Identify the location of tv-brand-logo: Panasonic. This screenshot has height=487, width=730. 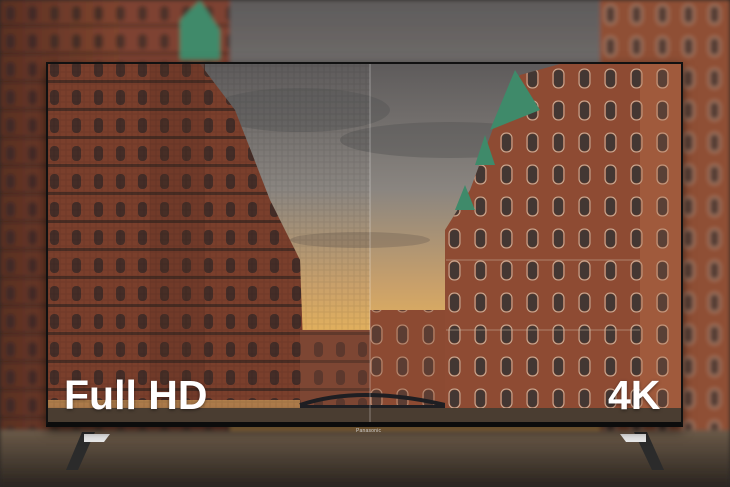
(369, 431).